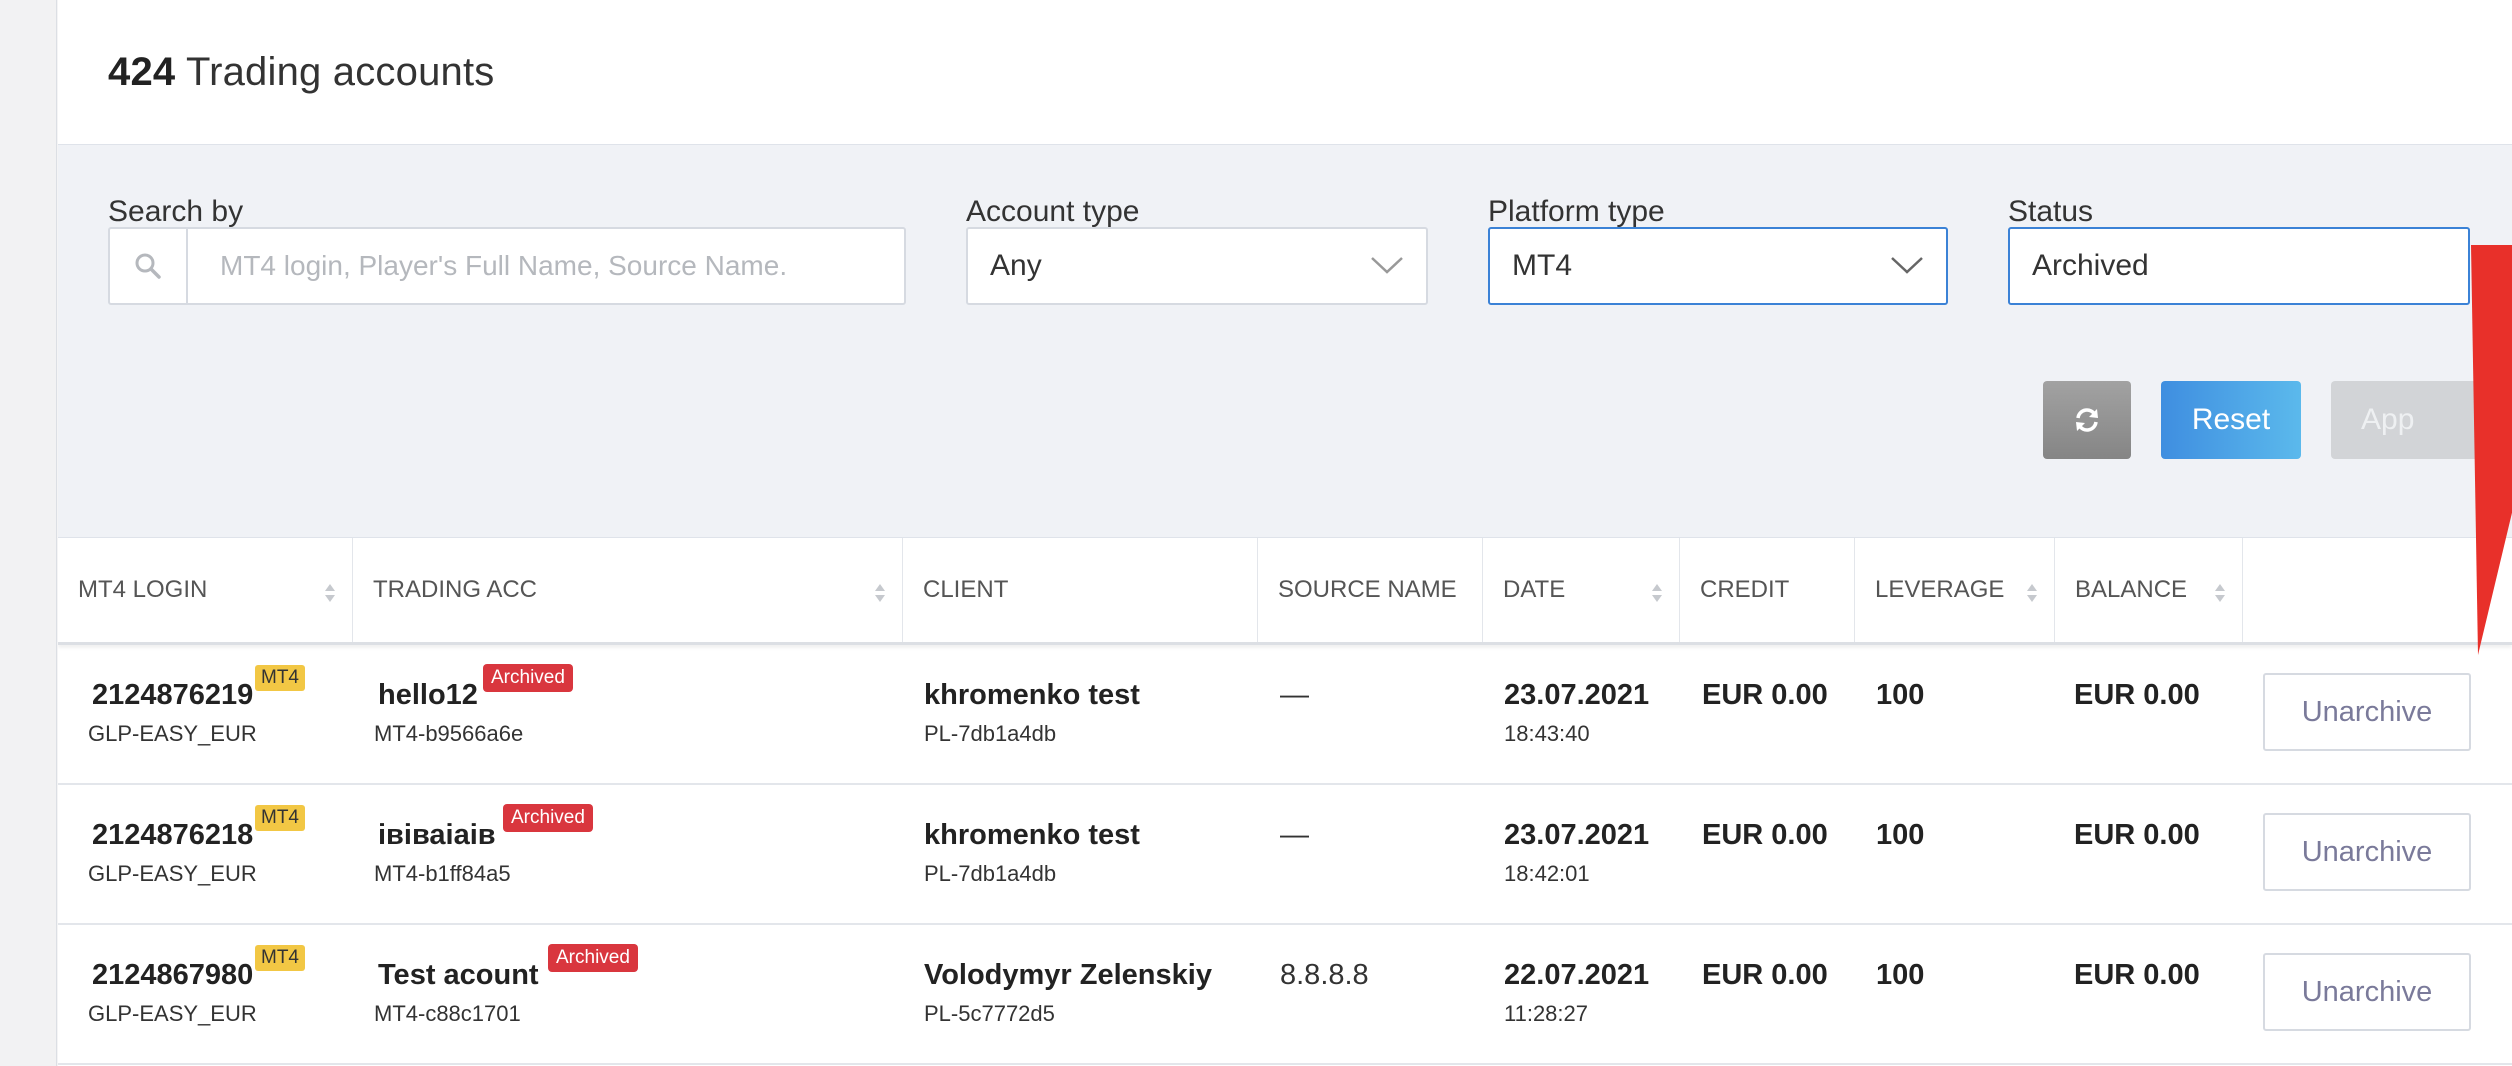 This screenshot has height=1066, width=2512. I want to click on accounts-count: 424, so click(142, 71).